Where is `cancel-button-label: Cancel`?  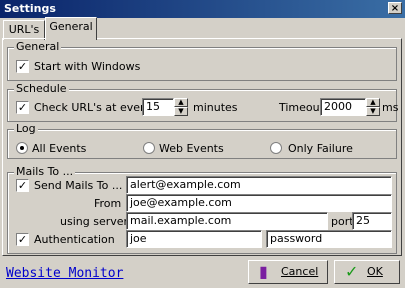
cancel-button-label: Cancel is located at coordinates (300, 271).